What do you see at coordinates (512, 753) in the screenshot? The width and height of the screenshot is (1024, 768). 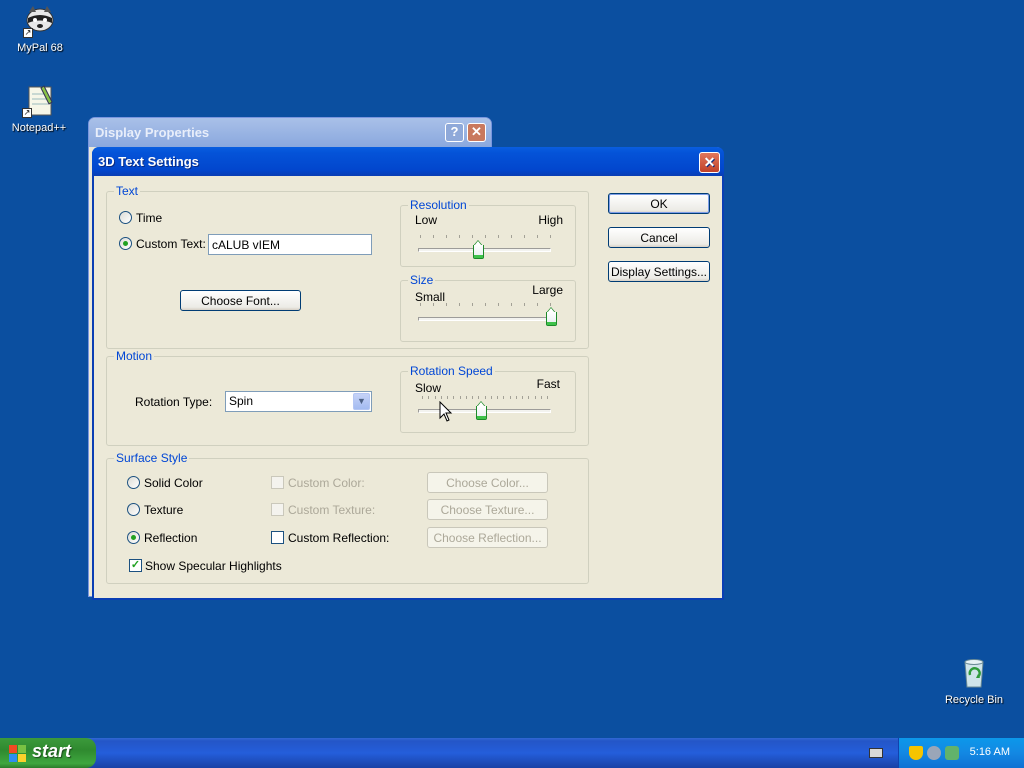 I see `taskbar: start 5:16 AM` at bounding box center [512, 753].